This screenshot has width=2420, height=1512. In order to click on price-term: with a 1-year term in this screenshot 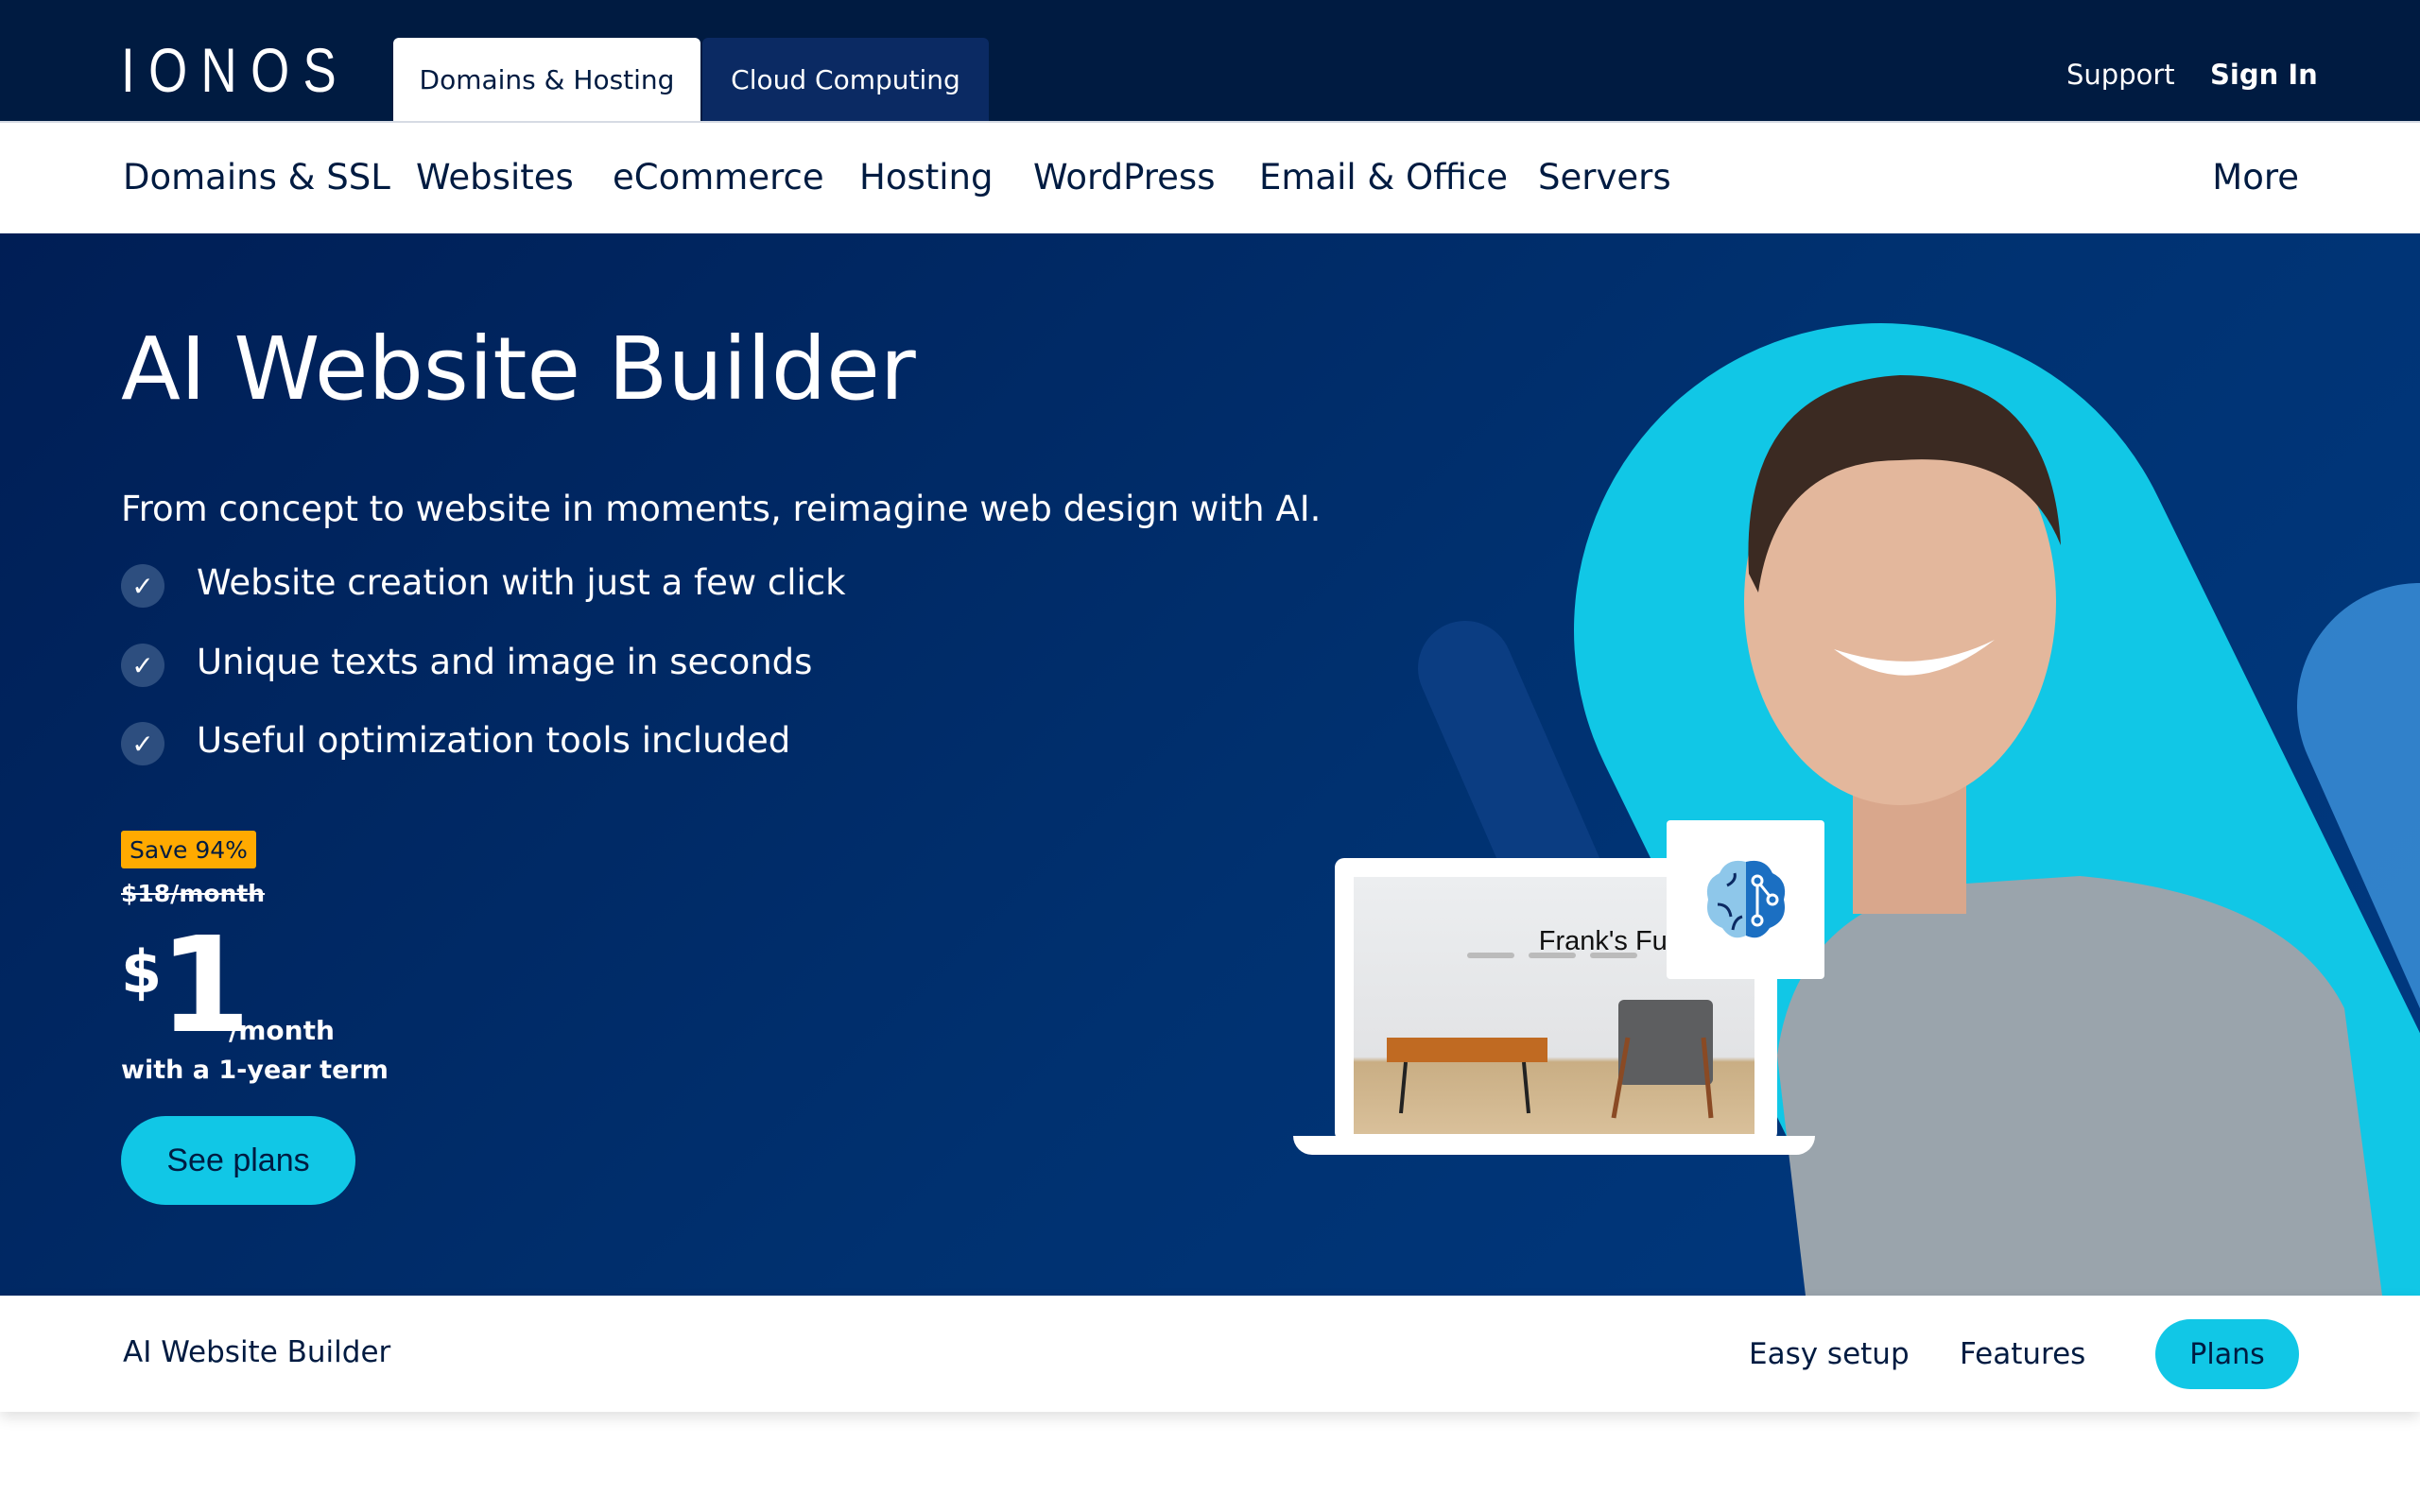, I will do `click(255, 1070)`.